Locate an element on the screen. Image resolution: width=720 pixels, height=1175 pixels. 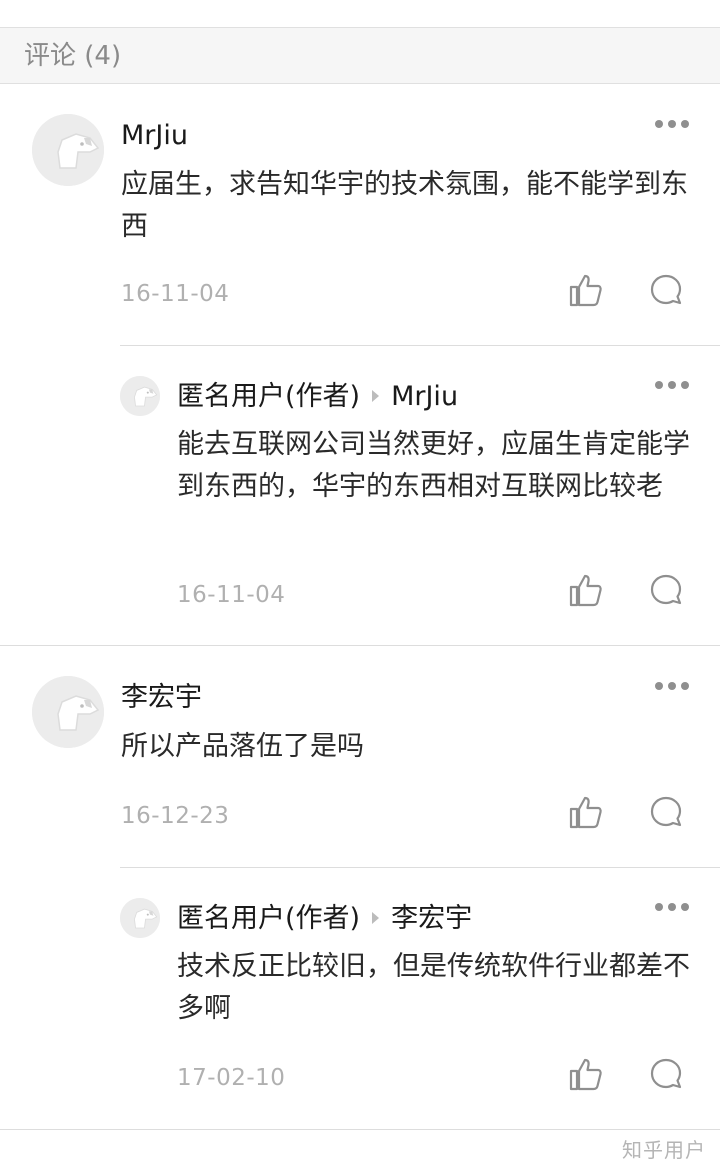
top-spacer is located at coordinates (360, 14).